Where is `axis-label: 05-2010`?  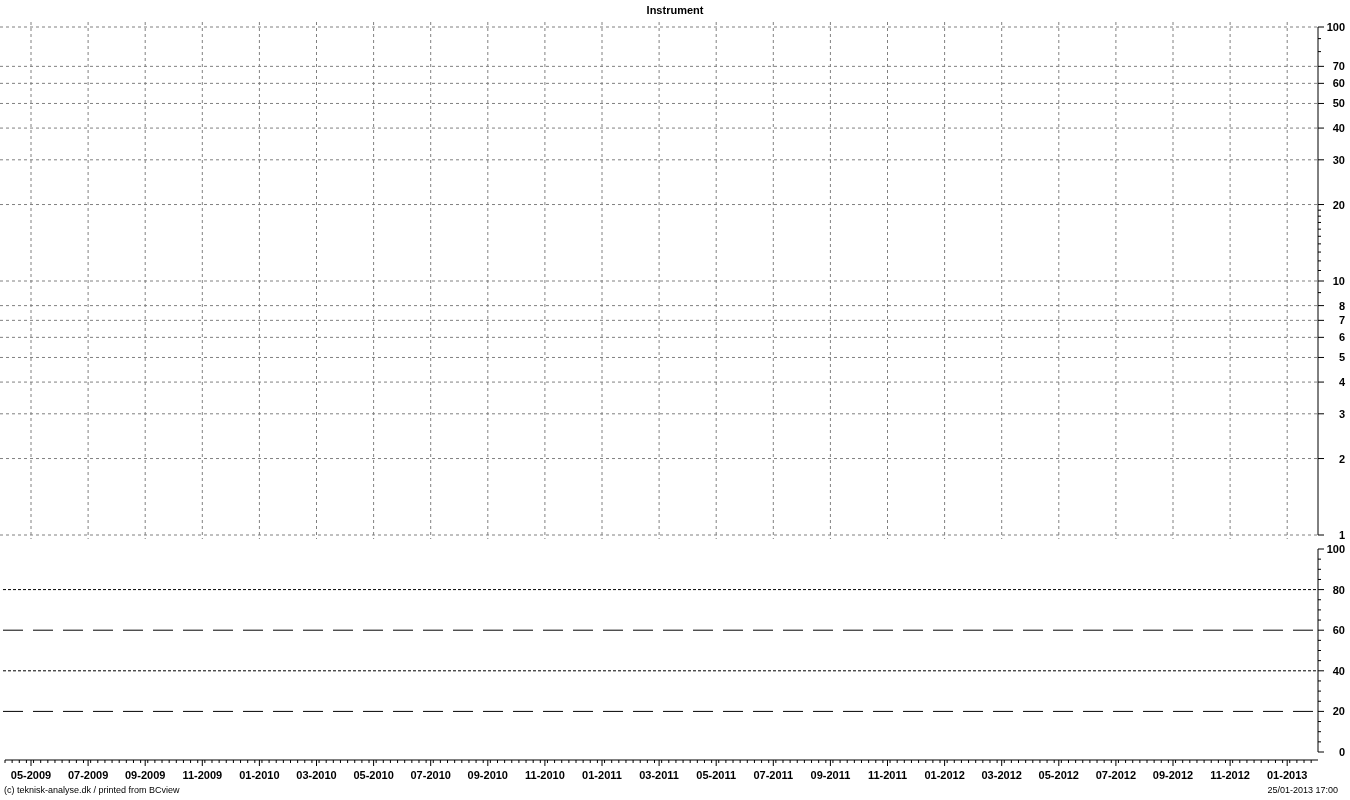 axis-label: 05-2010 is located at coordinates (373, 775).